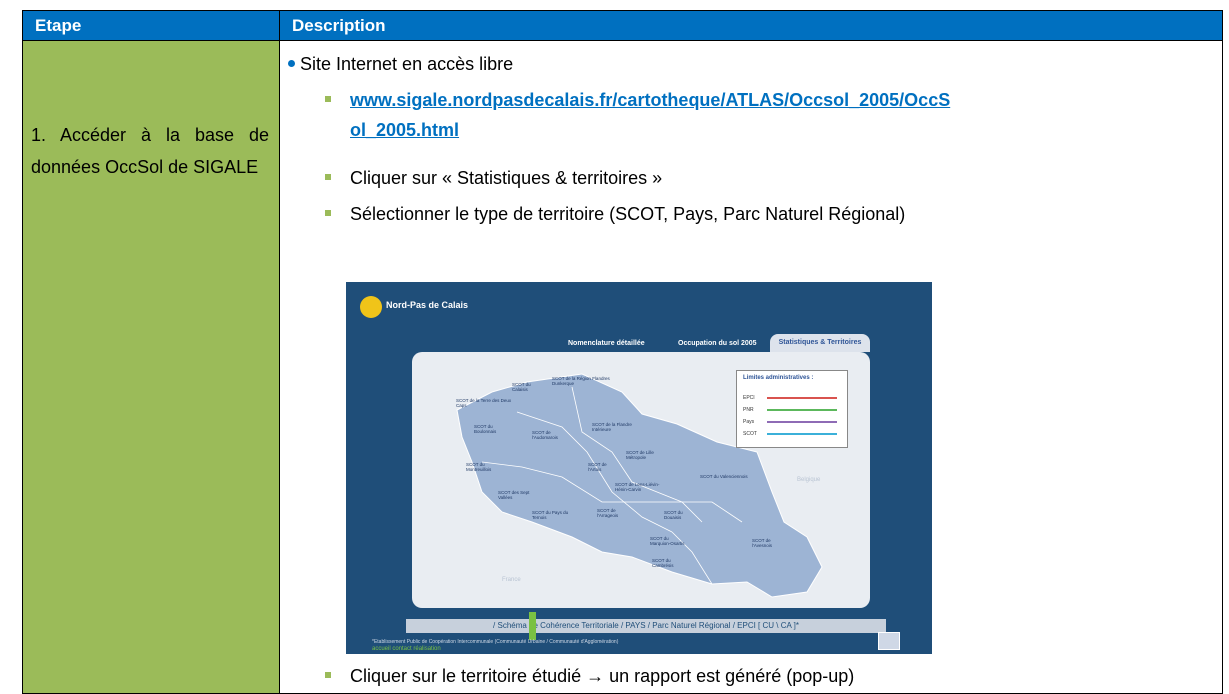  Describe the element at coordinates (749, 422) in the screenshot. I see `legend-row-pays: Pays` at that location.